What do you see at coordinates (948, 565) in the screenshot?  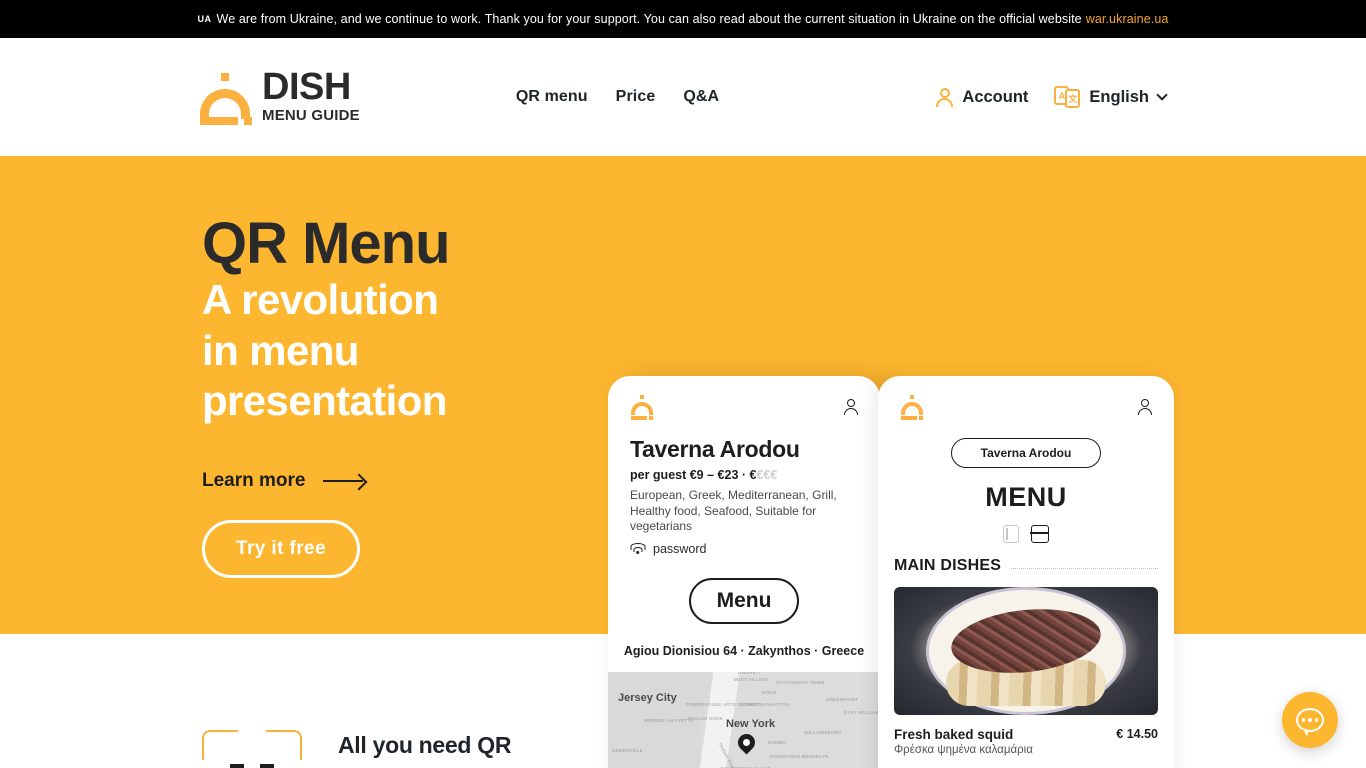 I see `category-title: MAIN DISHES` at bounding box center [948, 565].